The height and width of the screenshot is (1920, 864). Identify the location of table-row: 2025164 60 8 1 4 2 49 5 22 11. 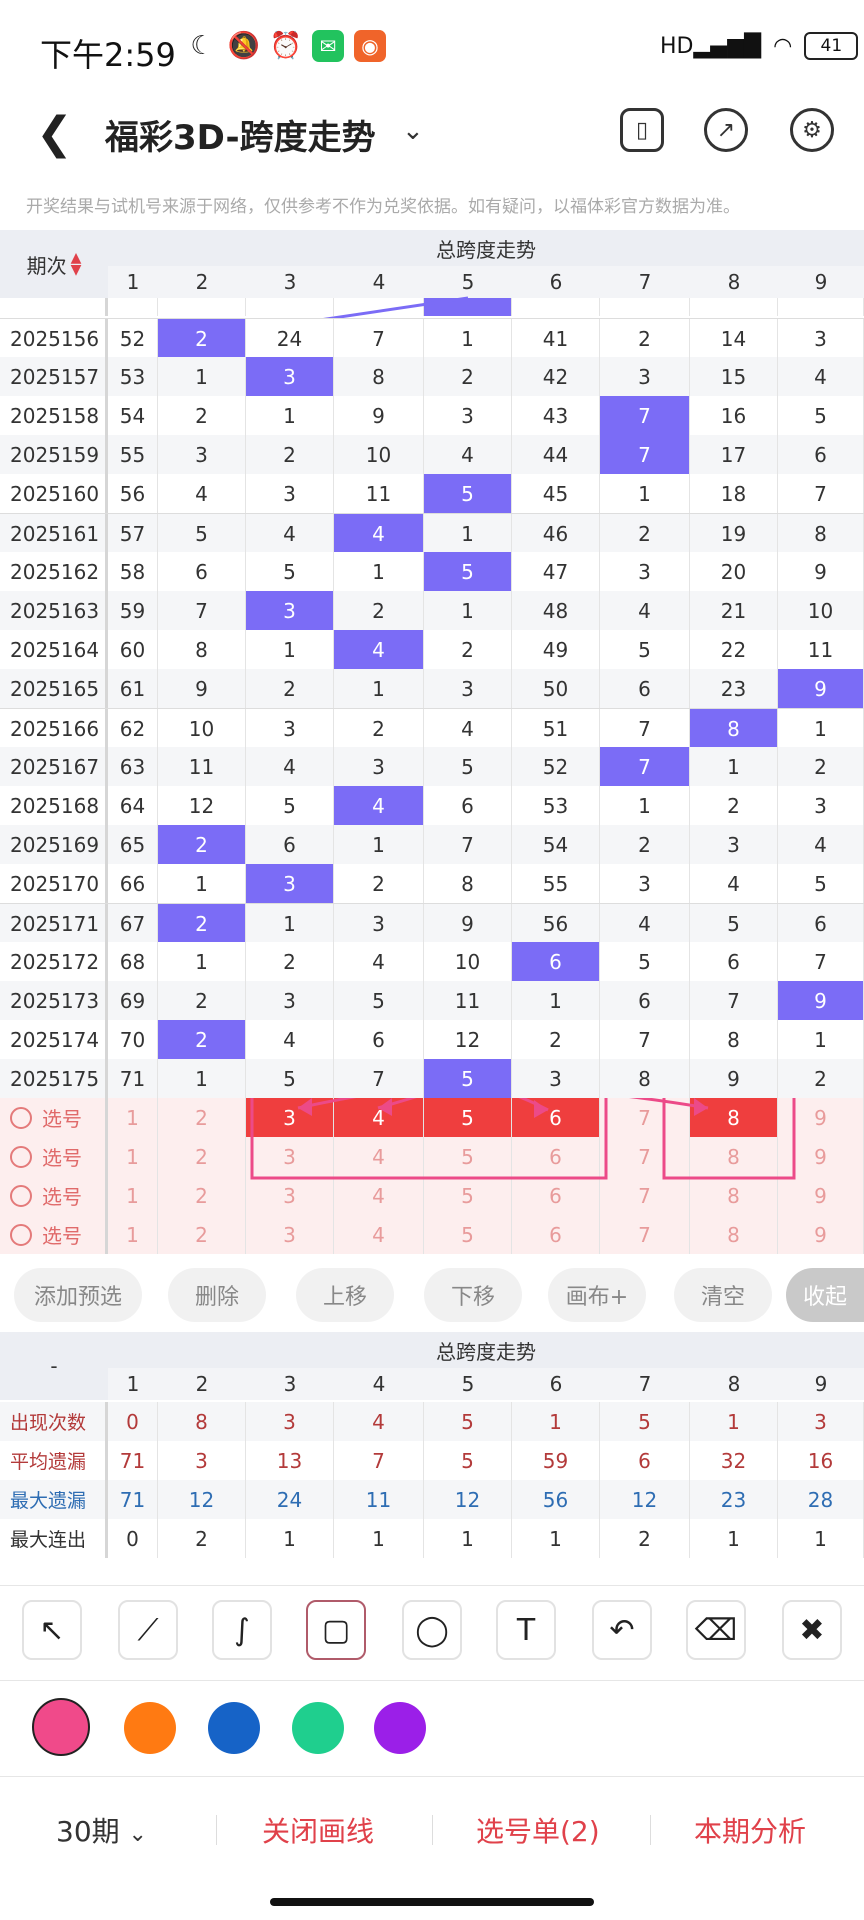
(432, 649).